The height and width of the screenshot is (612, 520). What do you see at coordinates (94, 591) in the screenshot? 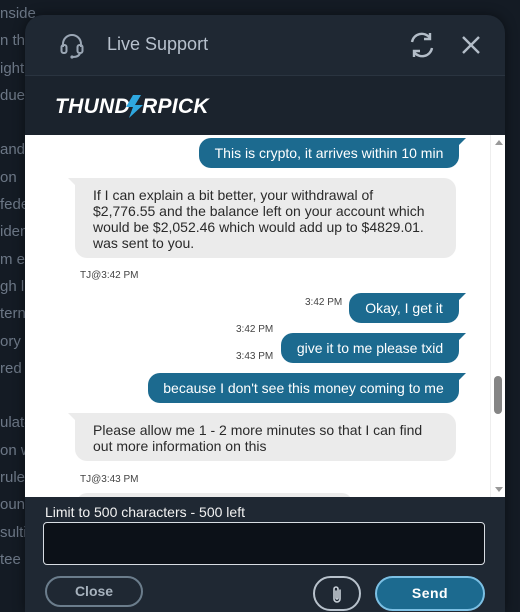
I see `close-button: Close` at bounding box center [94, 591].